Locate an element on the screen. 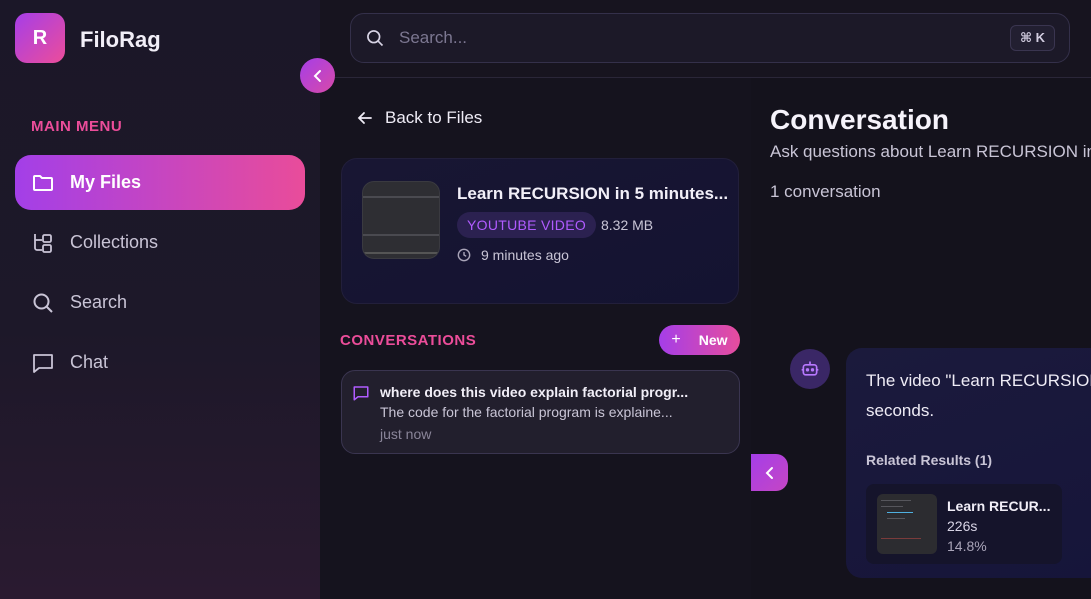  sidebar-item-search: Search is located at coordinates (160, 302).